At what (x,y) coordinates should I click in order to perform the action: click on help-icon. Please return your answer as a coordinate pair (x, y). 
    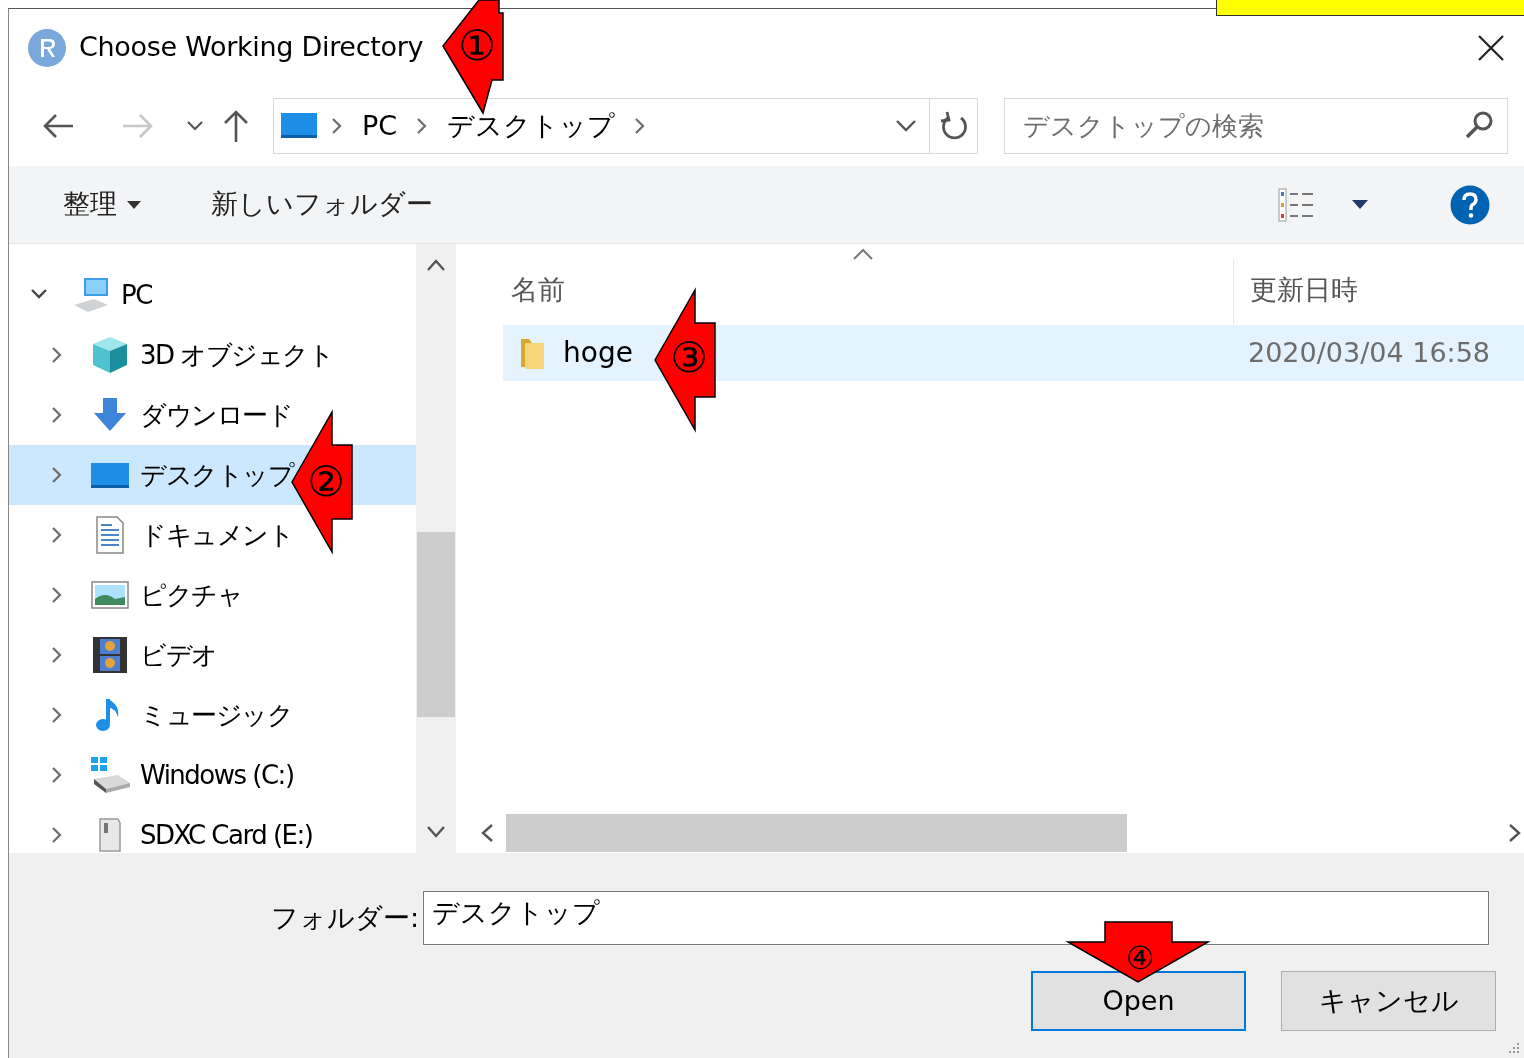
    Looking at the image, I should click on (1470, 204).